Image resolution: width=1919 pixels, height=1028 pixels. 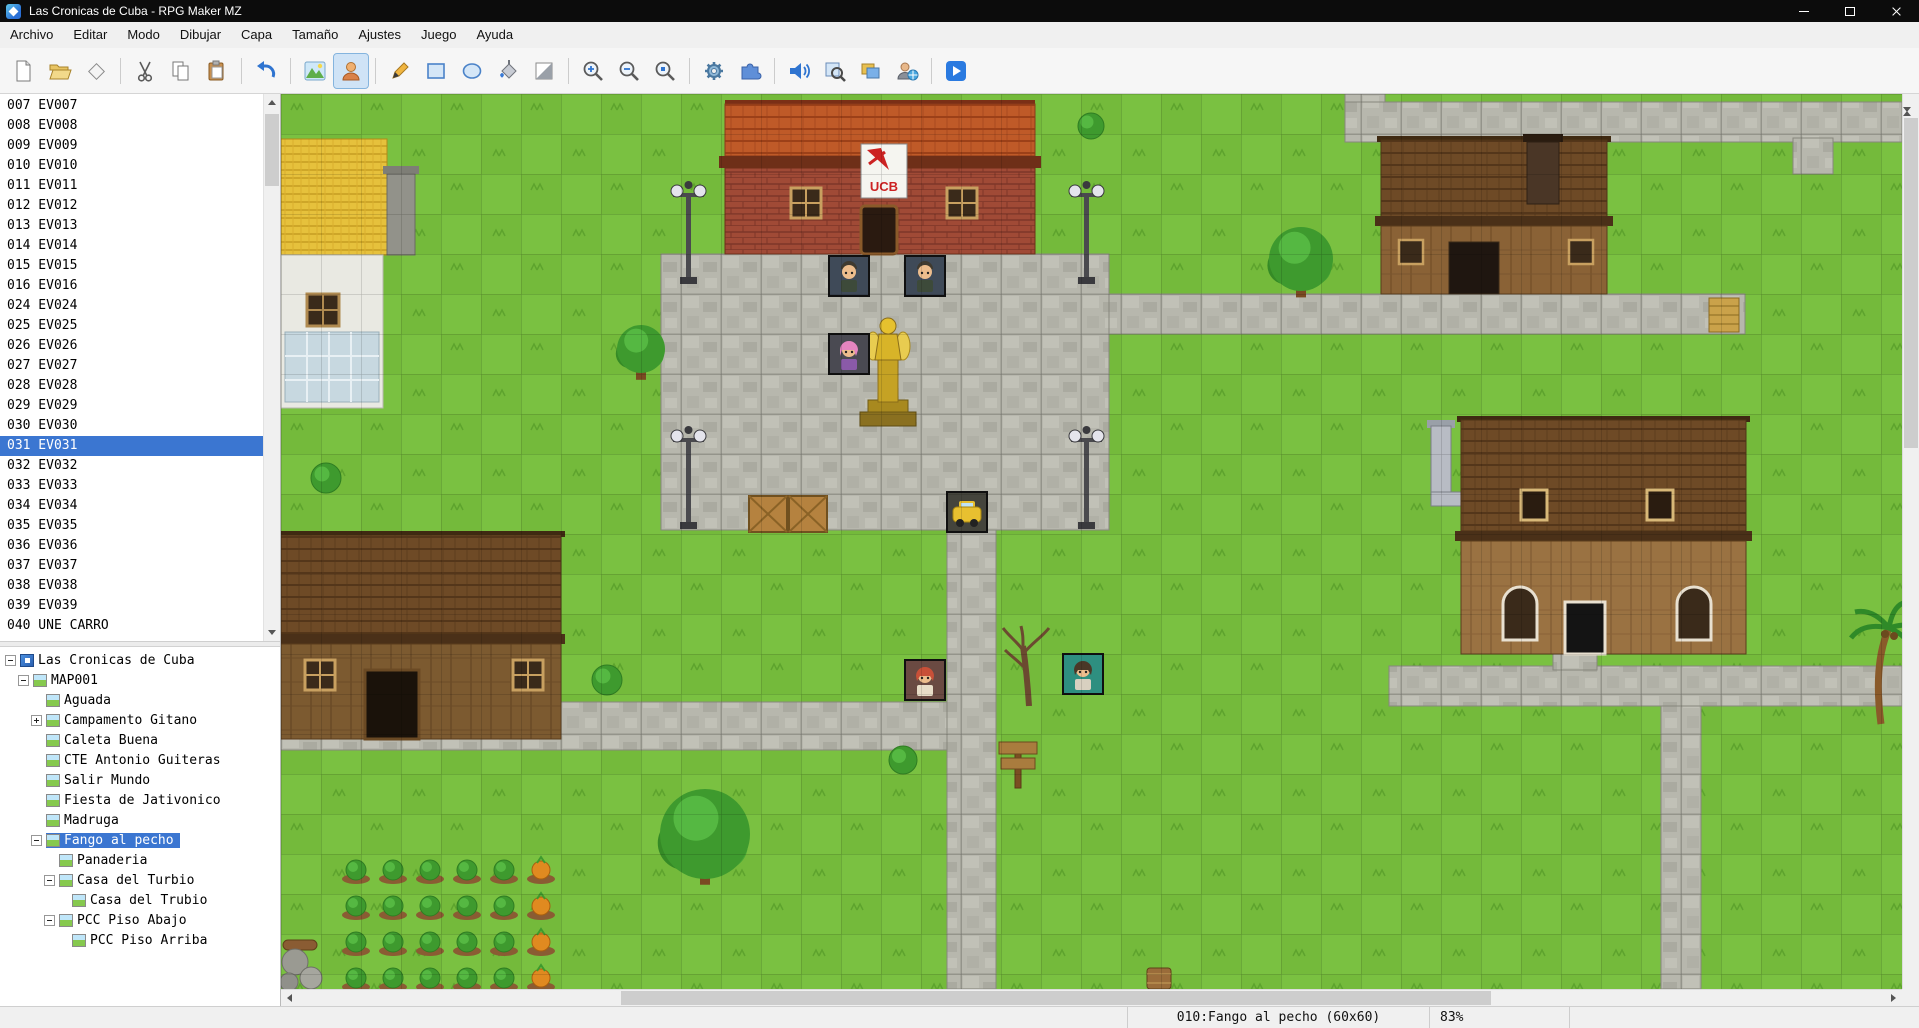 I want to click on plugin-manager-button, so click(x=750, y=71).